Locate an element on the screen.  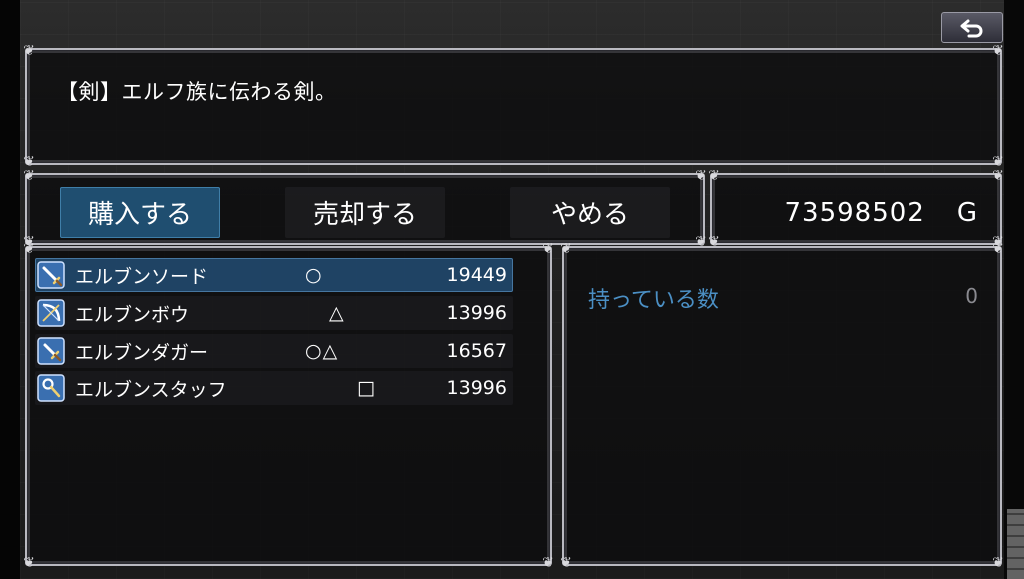
item-row-elven-bow: エルブンボウ △ 13996 is located at coordinates (274, 313).